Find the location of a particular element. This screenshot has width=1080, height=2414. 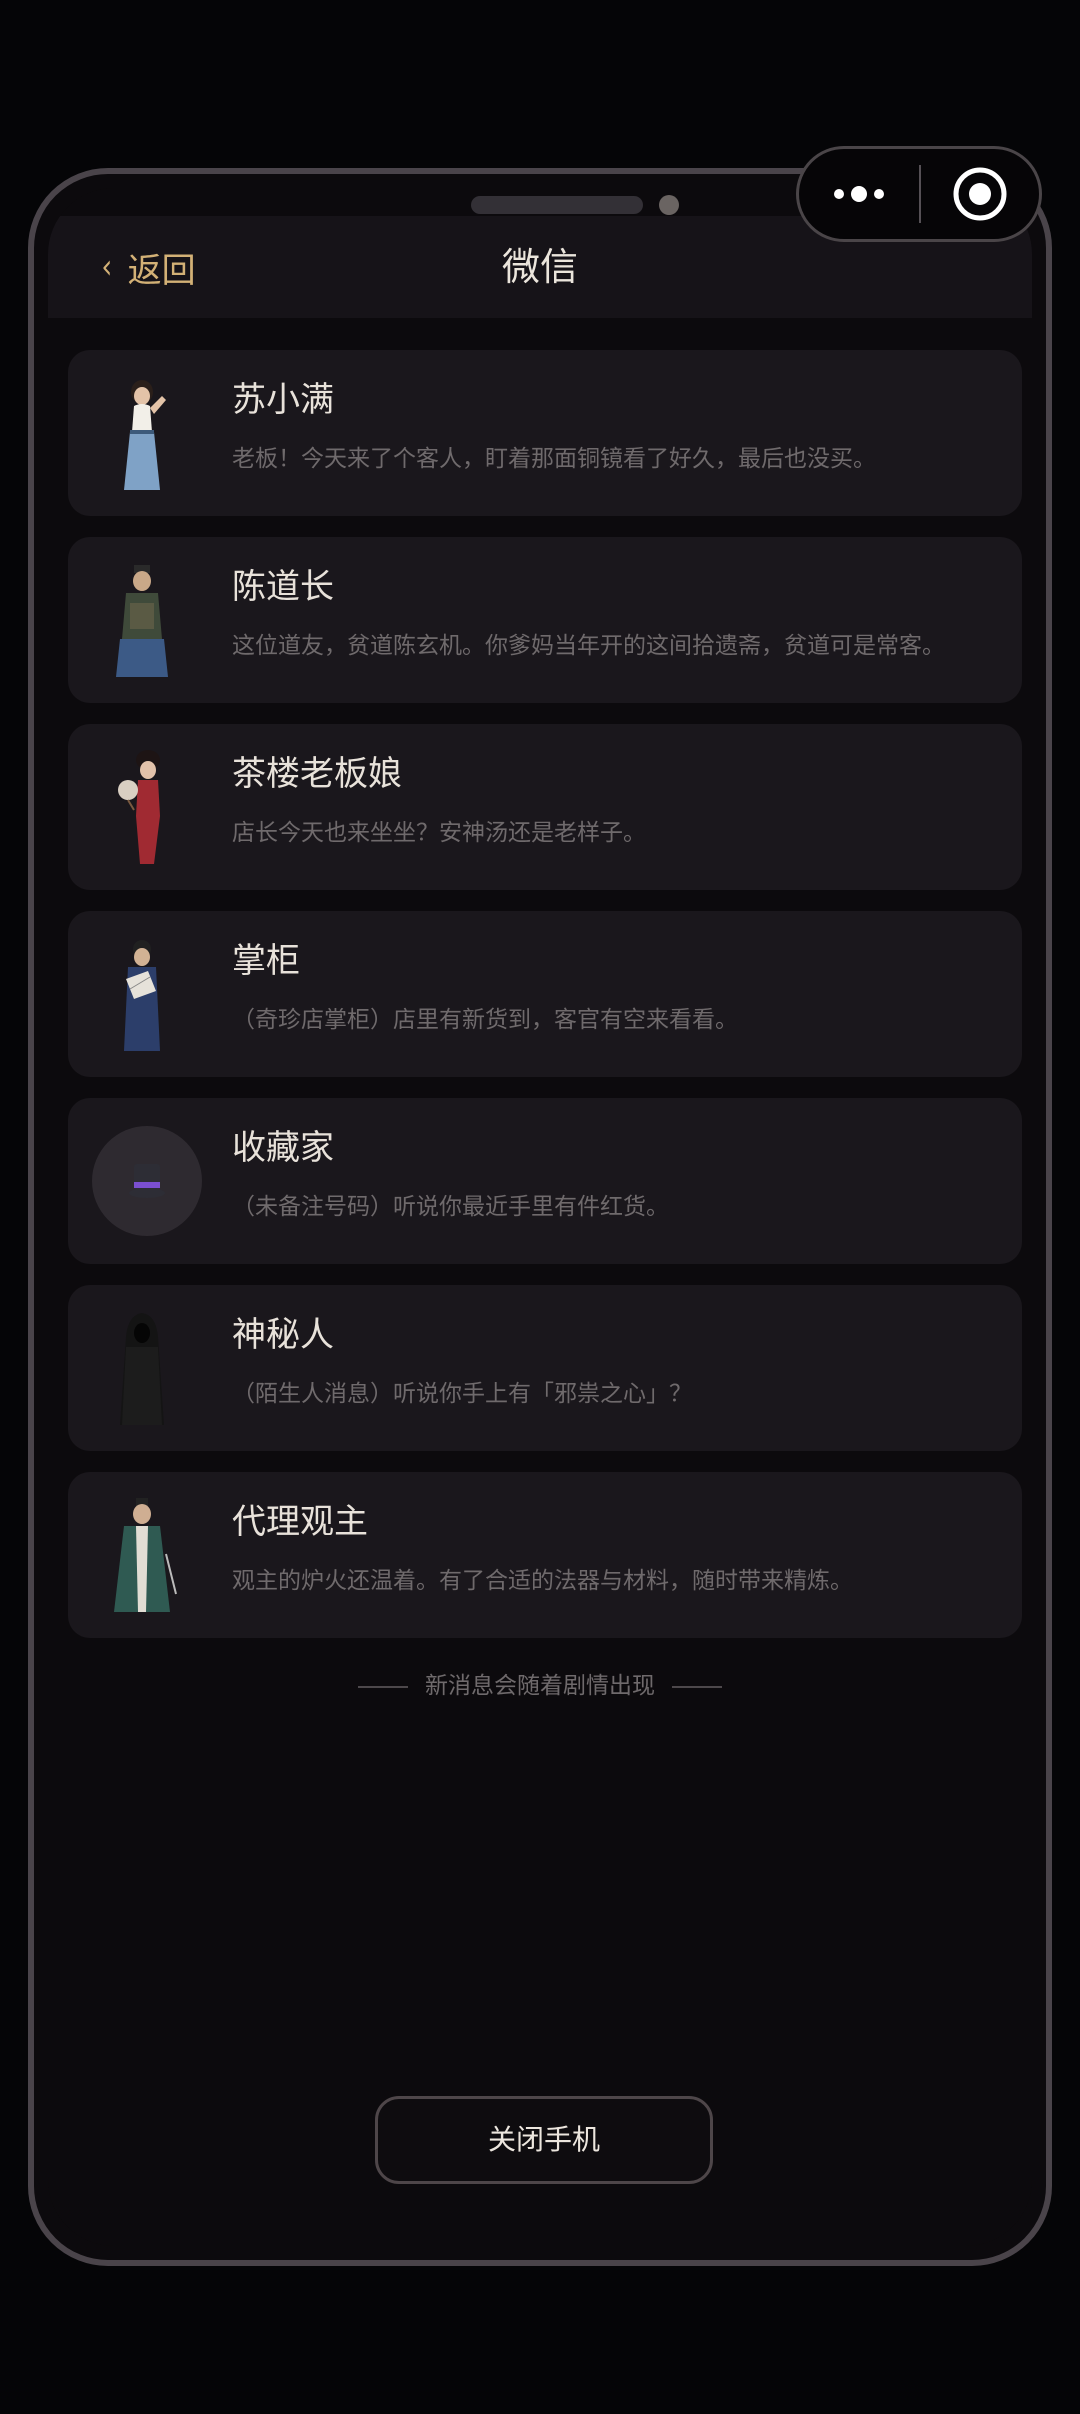

taoist-avatar is located at coordinates (146, 621).